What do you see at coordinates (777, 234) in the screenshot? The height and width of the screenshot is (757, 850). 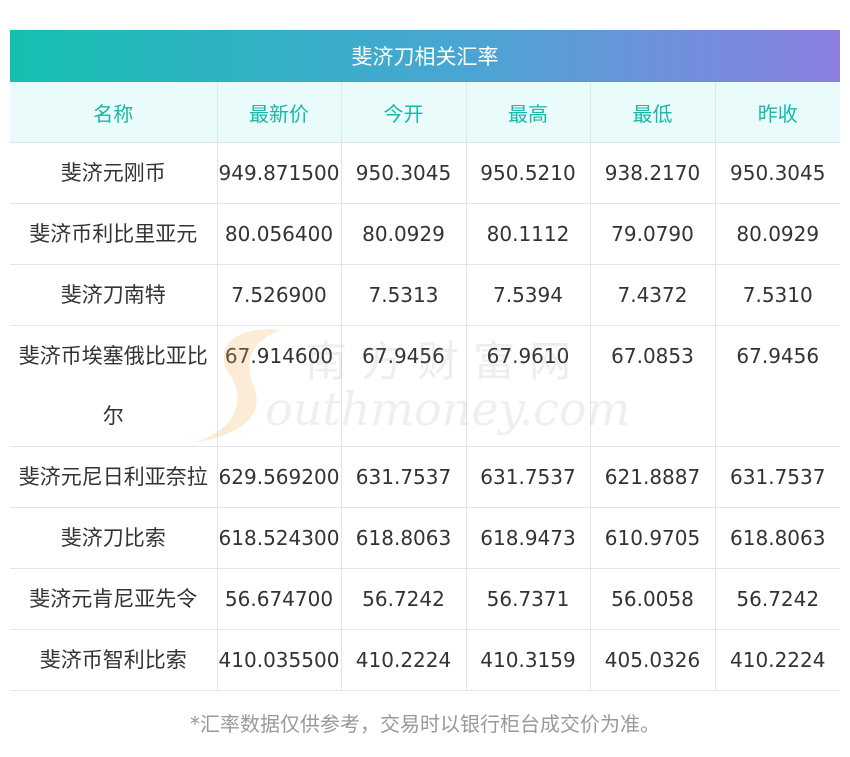 I see `prev-close-price: 80.0929` at bounding box center [777, 234].